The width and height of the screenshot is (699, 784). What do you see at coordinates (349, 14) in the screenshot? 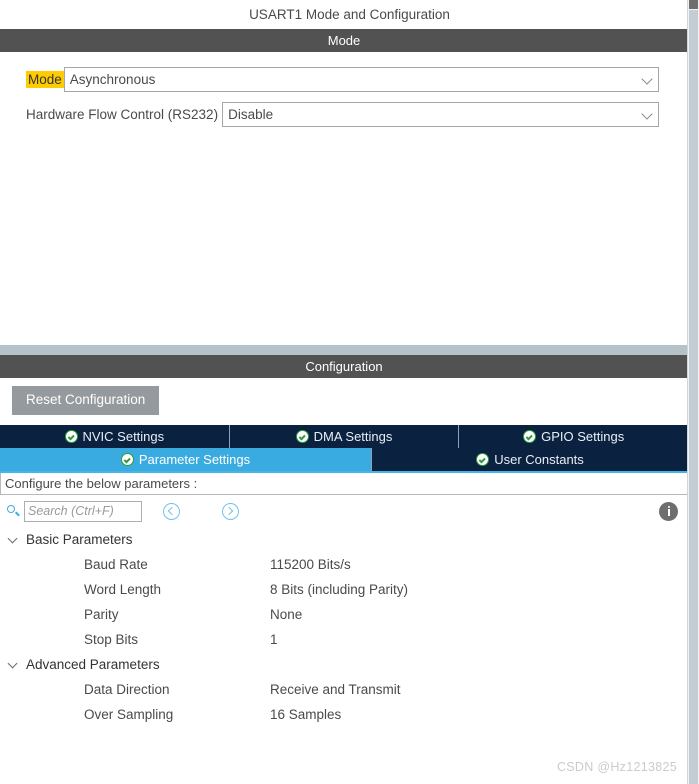
I see `page-title: USART1 Mode and Configuration` at bounding box center [349, 14].